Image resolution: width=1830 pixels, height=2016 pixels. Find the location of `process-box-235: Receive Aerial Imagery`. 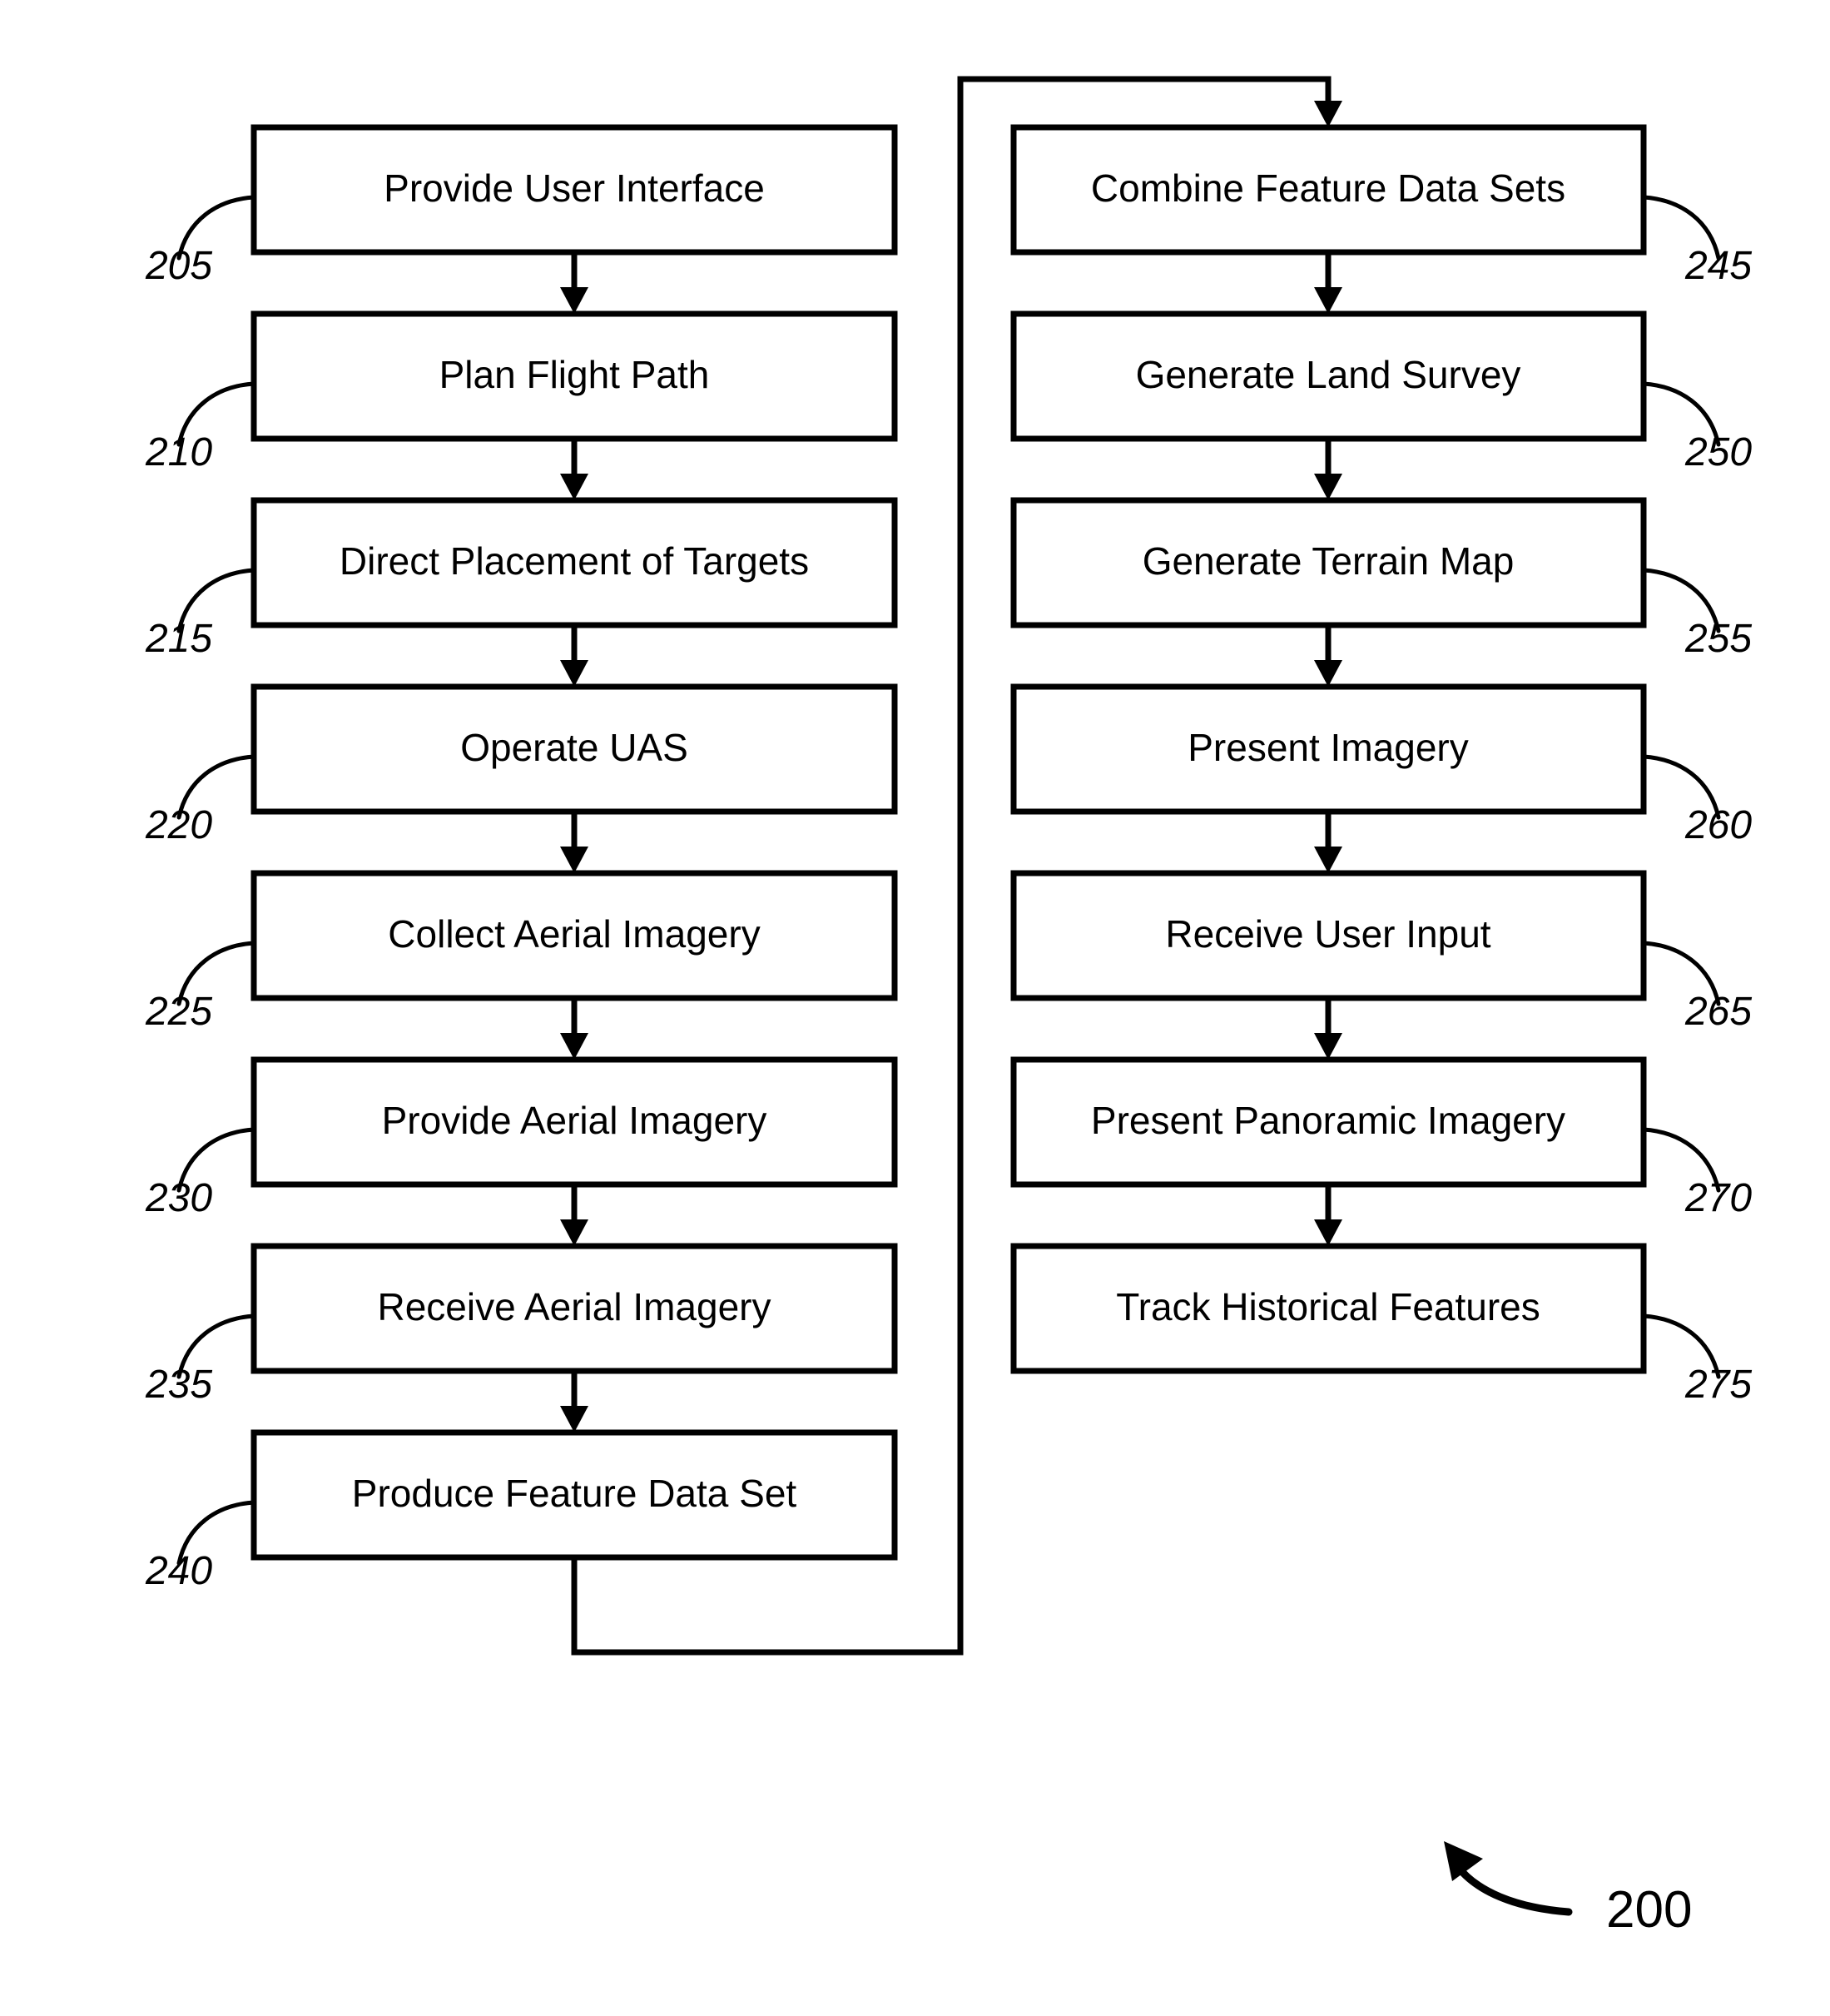

process-box-235: Receive Aerial Imagery is located at coordinates (574, 1308).